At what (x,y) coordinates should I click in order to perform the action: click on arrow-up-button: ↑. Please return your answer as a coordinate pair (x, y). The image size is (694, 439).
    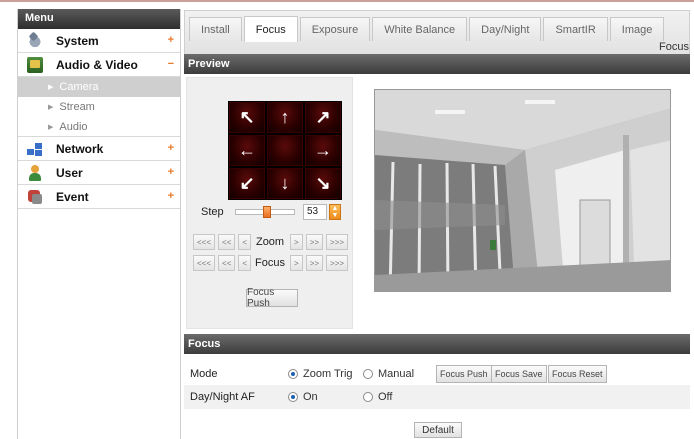
    Looking at the image, I should click on (285, 117).